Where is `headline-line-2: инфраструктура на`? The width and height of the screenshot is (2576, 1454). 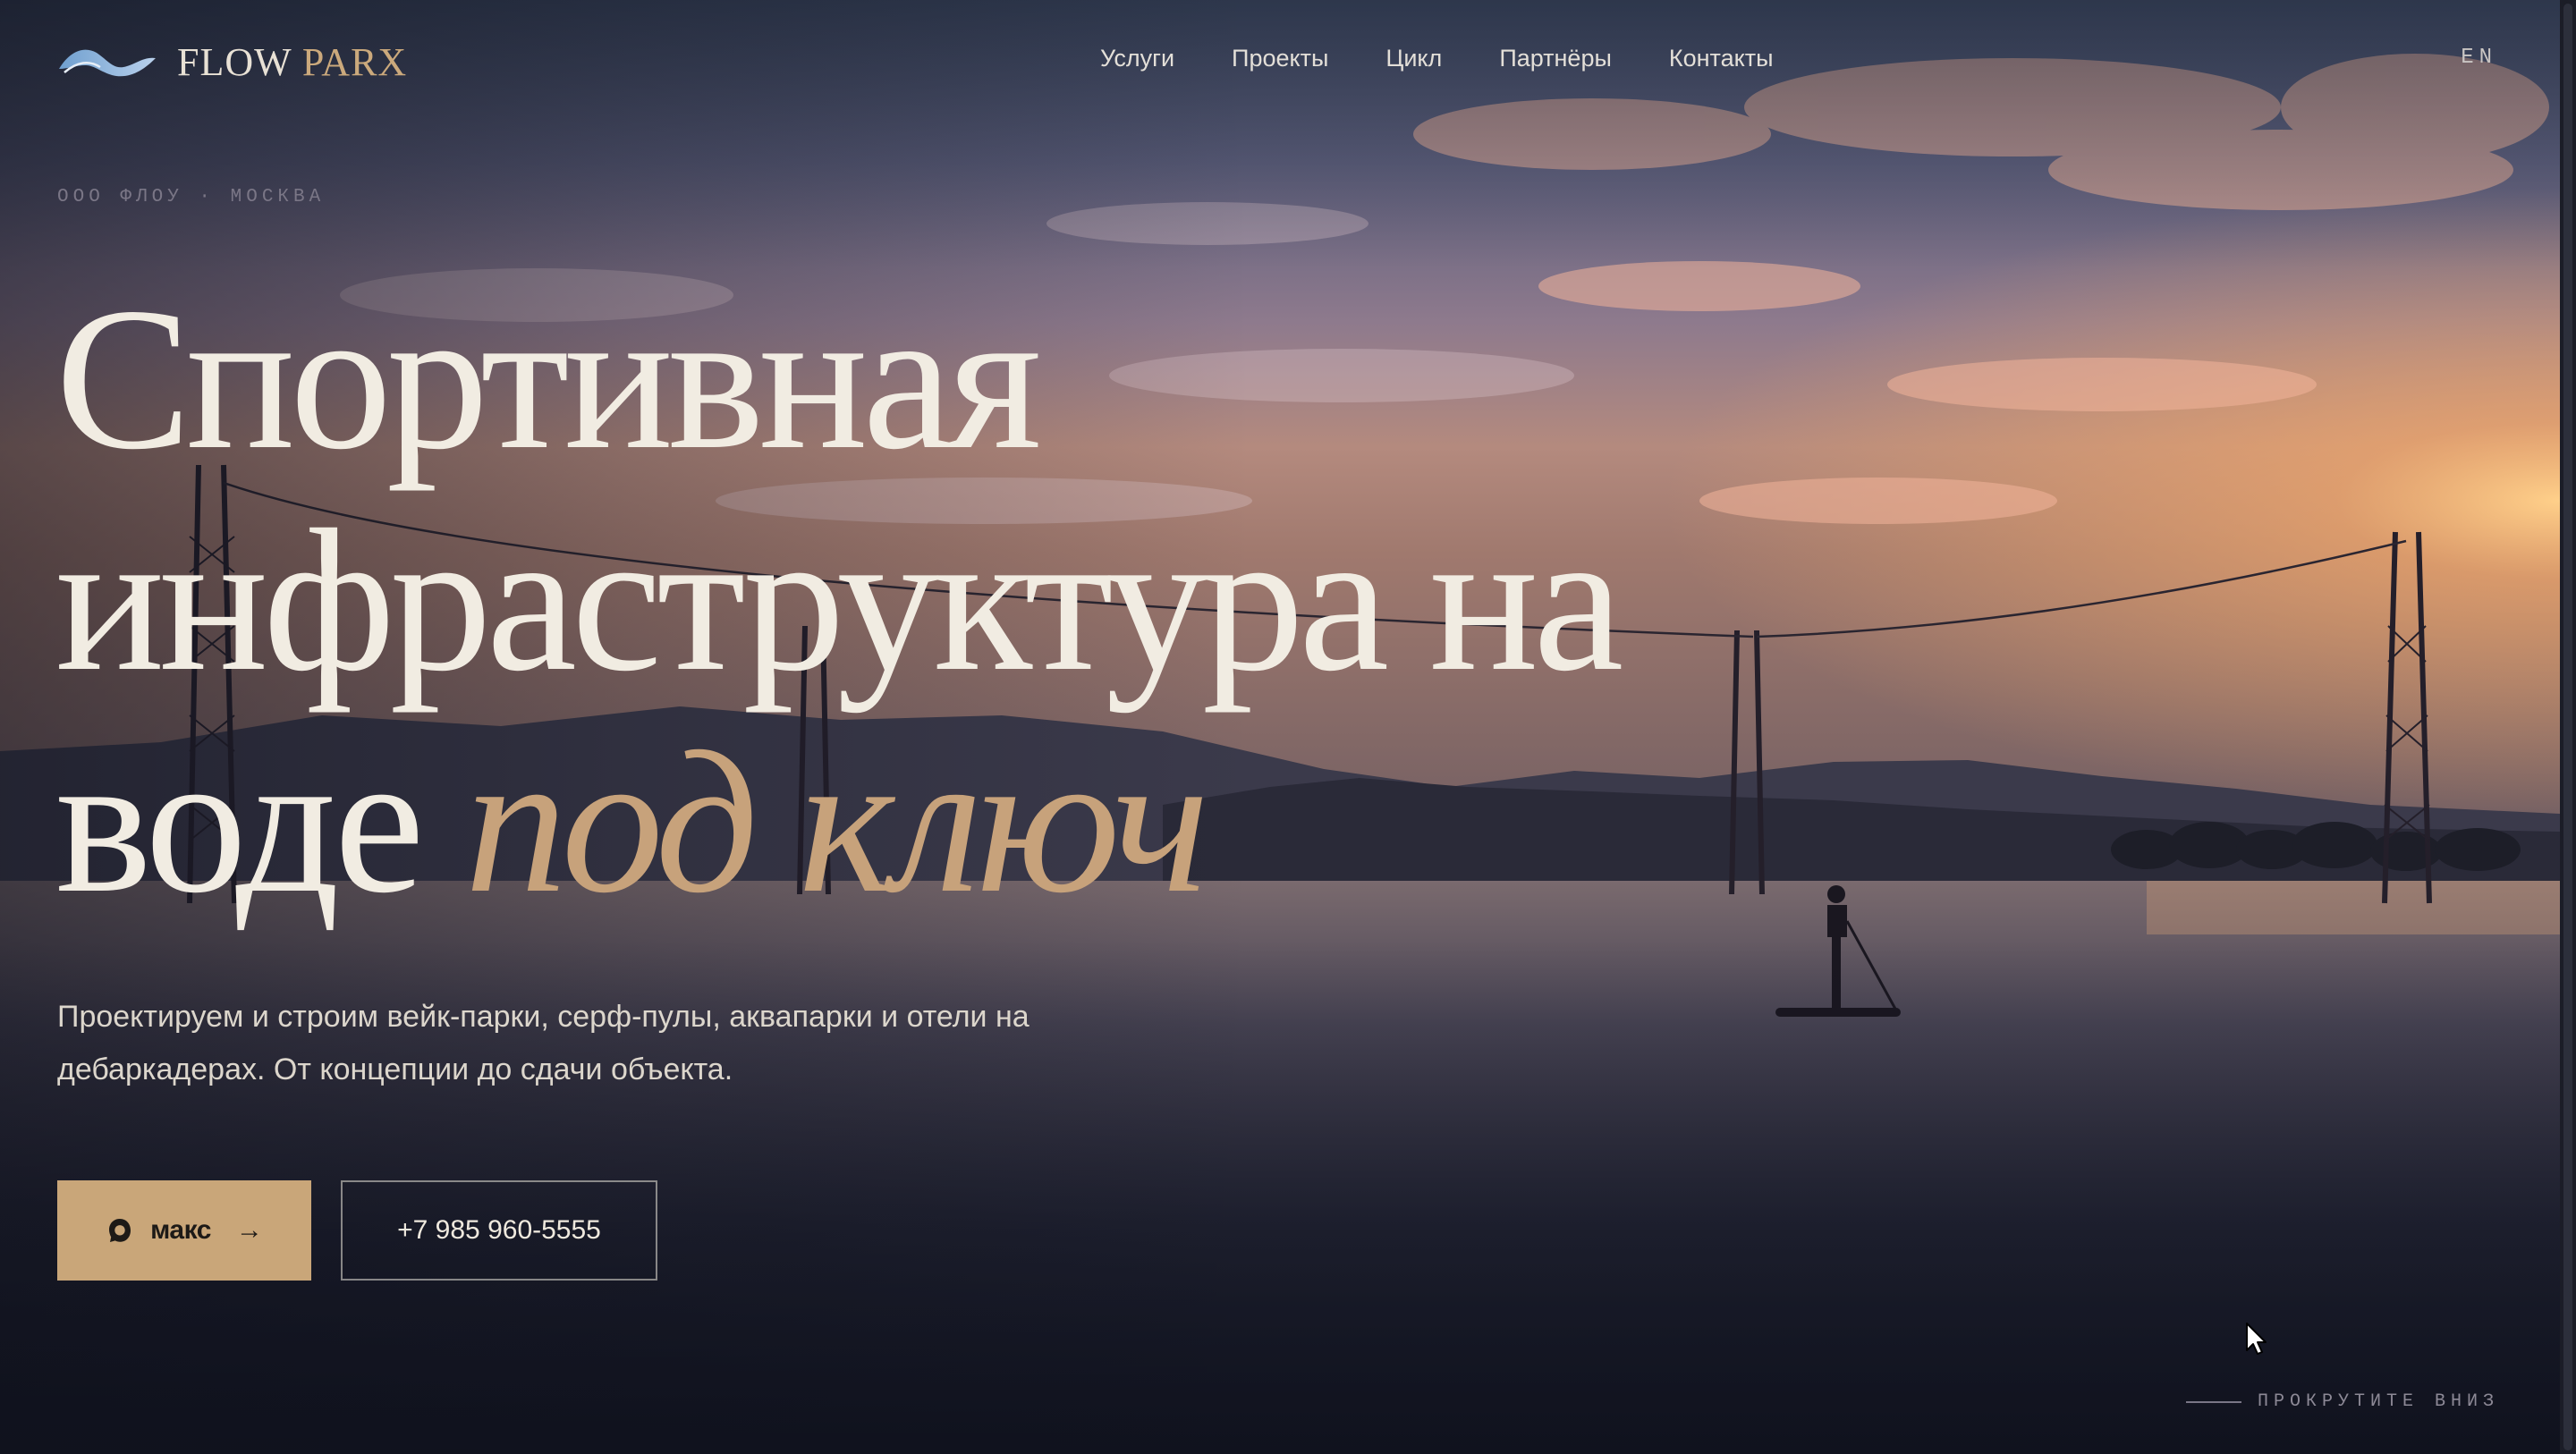
headline-line-2: инфраструктура на is located at coordinates (839, 601).